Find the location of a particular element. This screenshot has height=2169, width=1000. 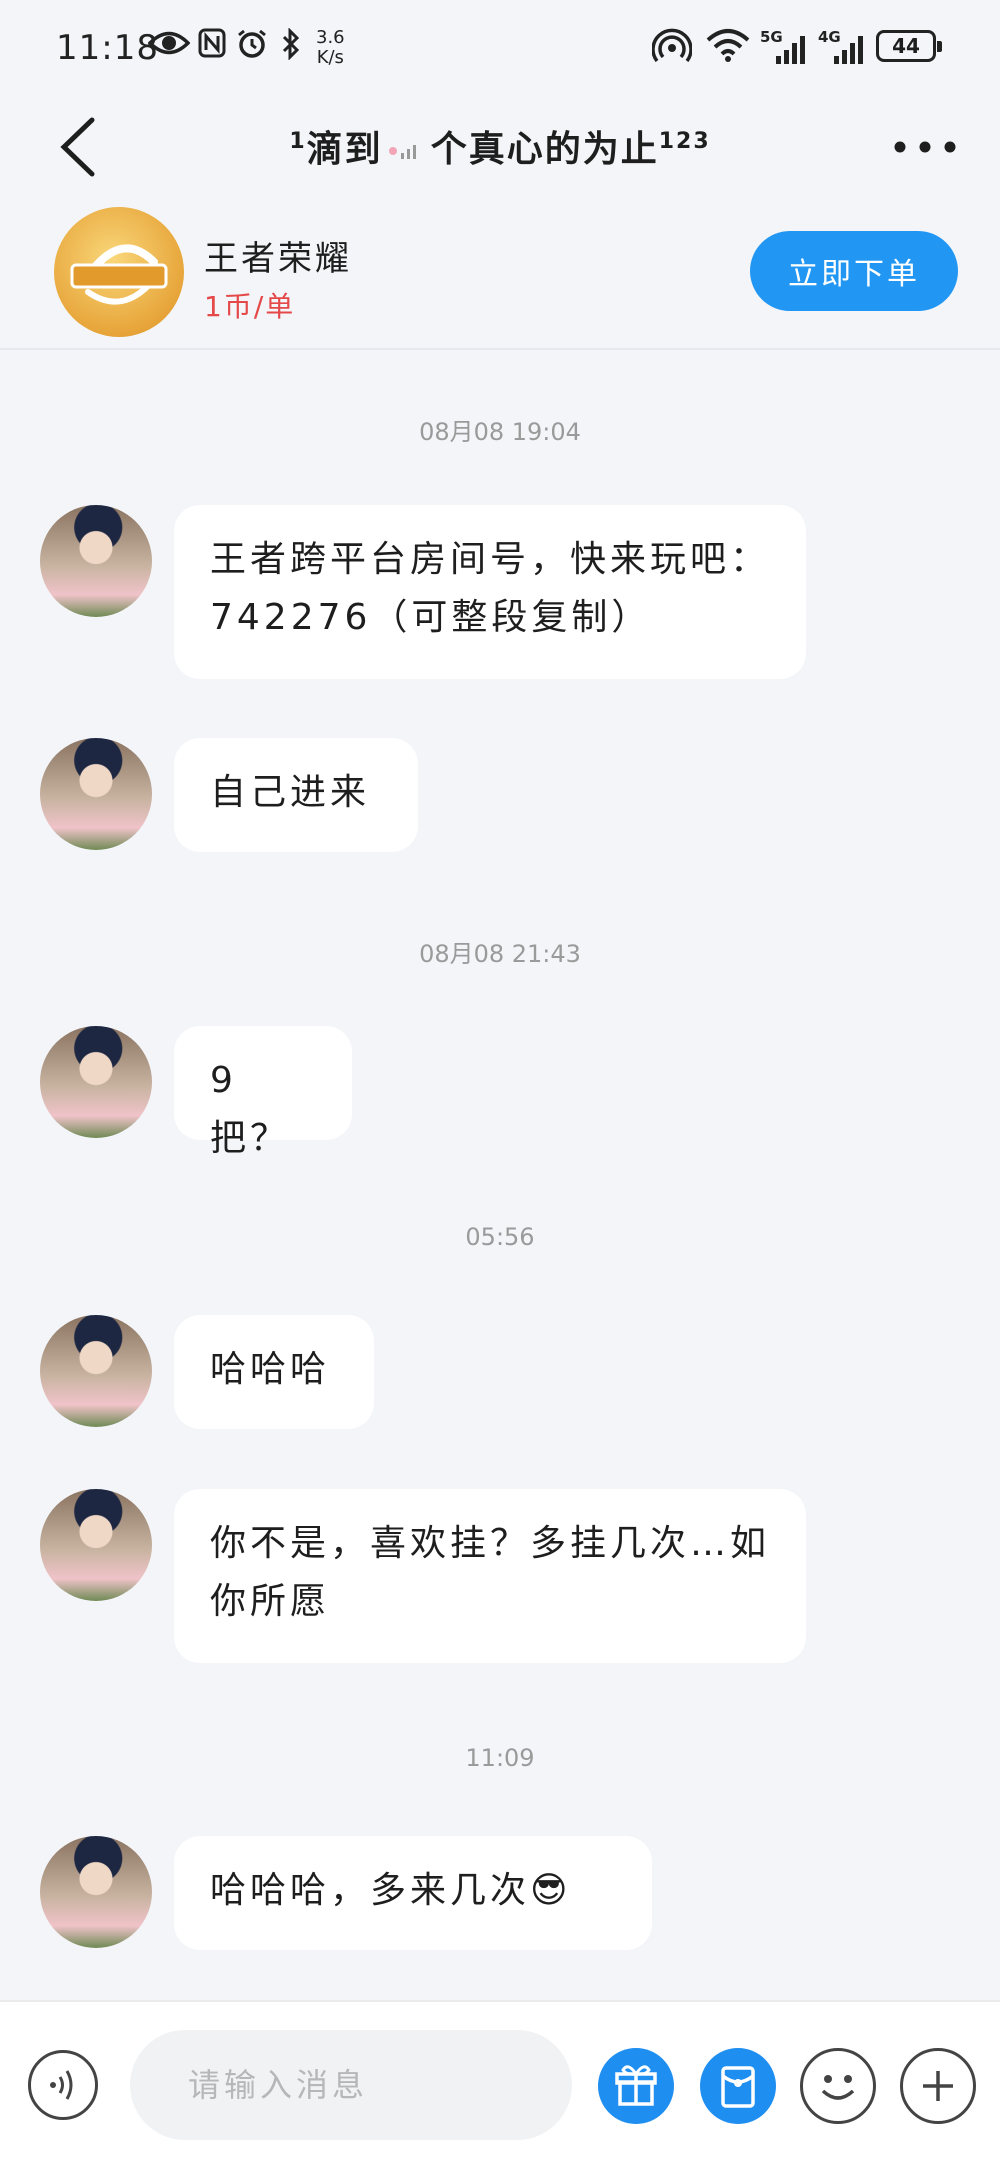

message-bubble: 哈哈哈，多来几次😎 is located at coordinates (413, 1893).